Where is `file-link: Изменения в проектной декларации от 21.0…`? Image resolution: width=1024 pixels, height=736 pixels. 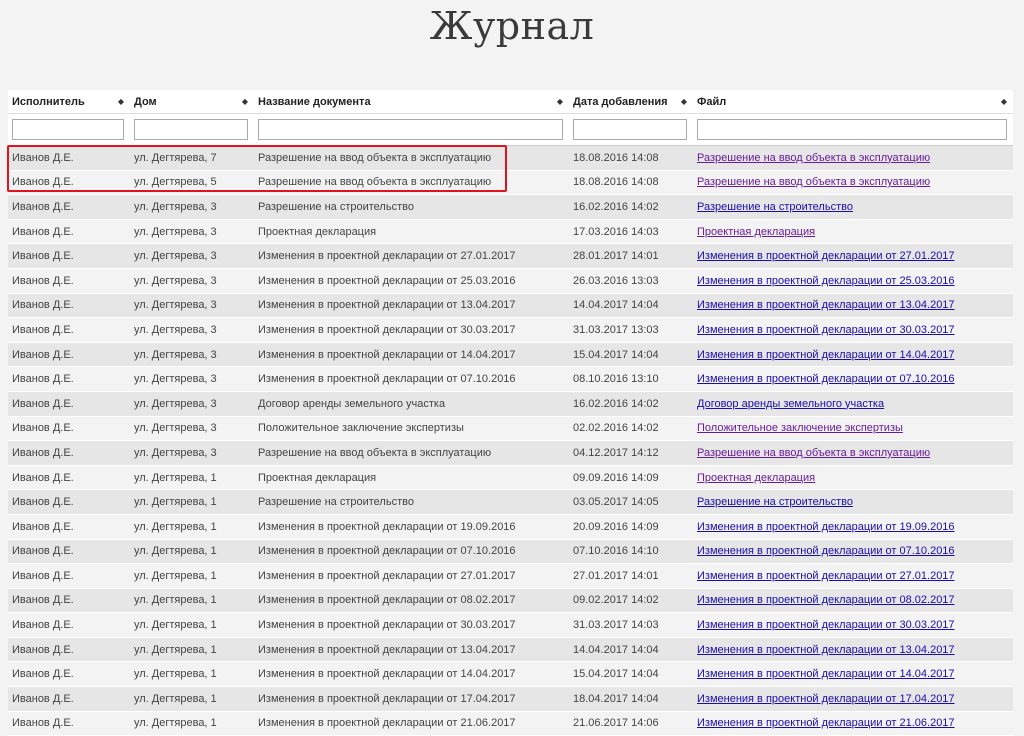 file-link: Изменения в проектной декларации от 21.0… is located at coordinates (826, 723).